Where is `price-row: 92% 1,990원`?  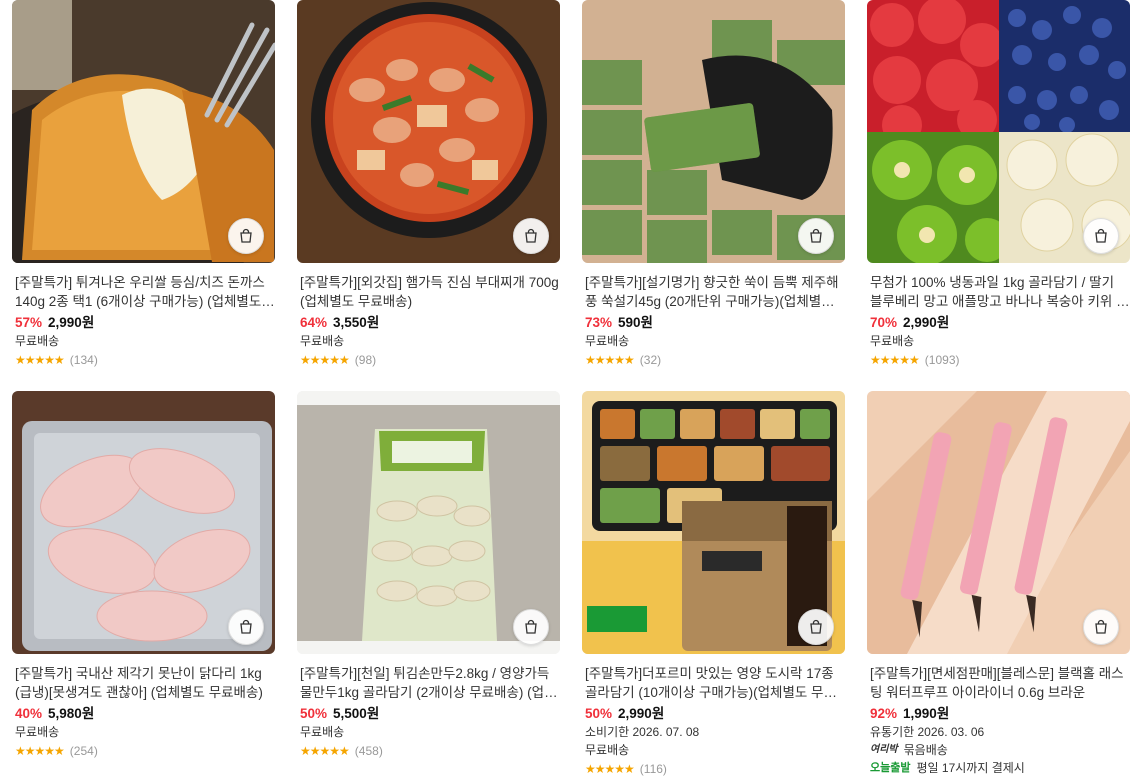 price-row: 92% 1,990원 is located at coordinates (1000, 713).